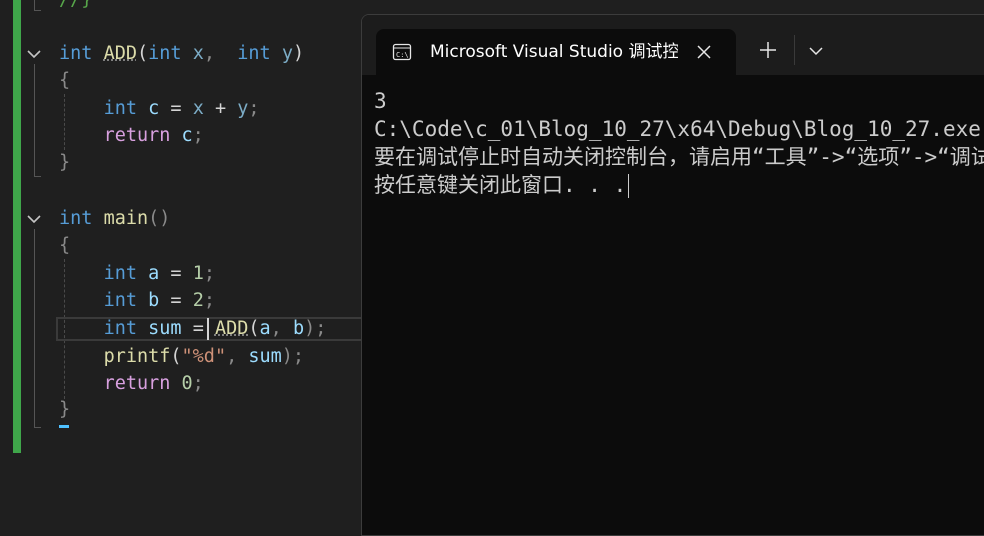  I want to click on code-line-main-b: int b = 2;, so click(137, 300).